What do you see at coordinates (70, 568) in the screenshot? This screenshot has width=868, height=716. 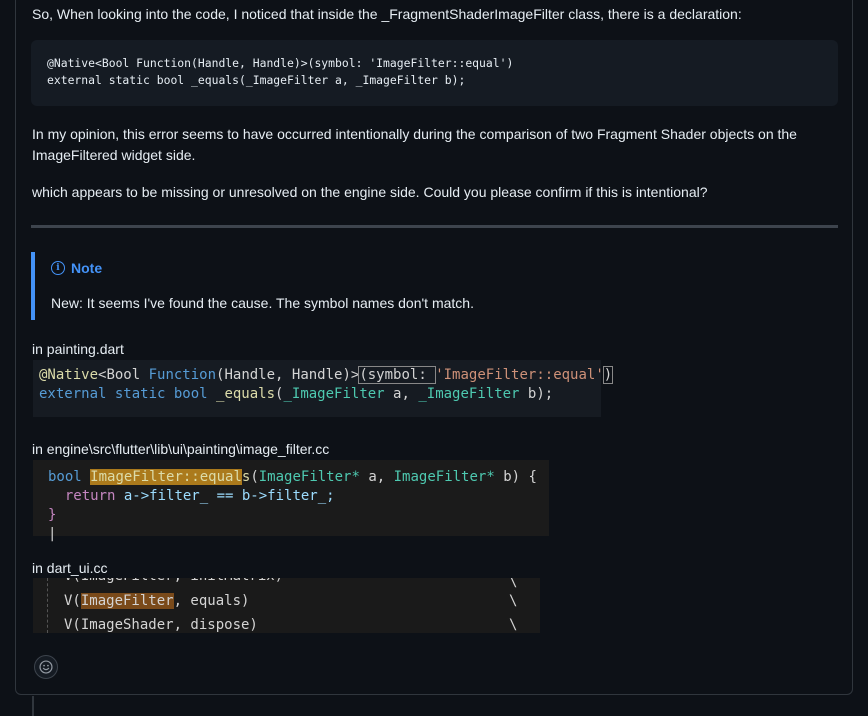 I see `label-dart-ui-cc: in dart_ui.cc` at bounding box center [70, 568].